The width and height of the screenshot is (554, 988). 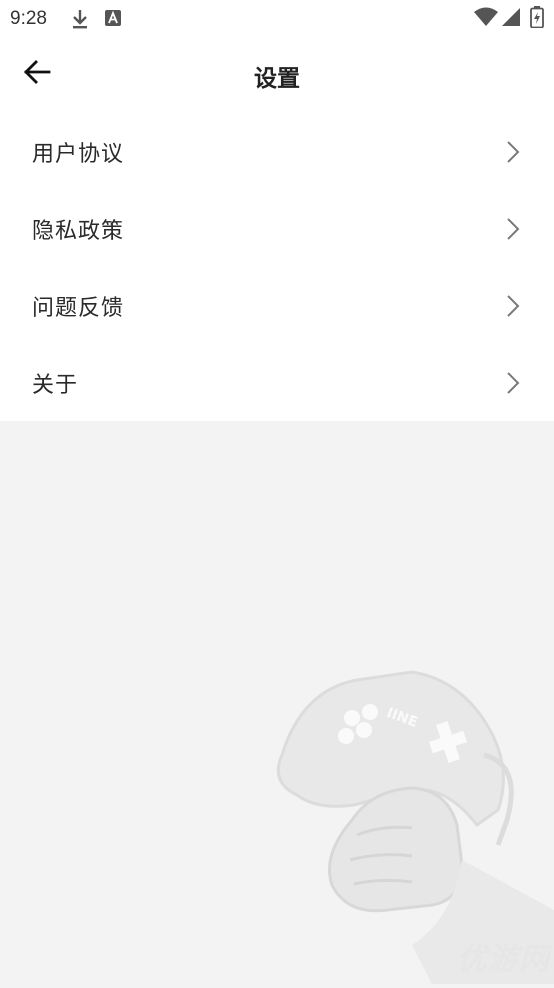 I want to click on text-a-icon, so click(x=113, y=20).